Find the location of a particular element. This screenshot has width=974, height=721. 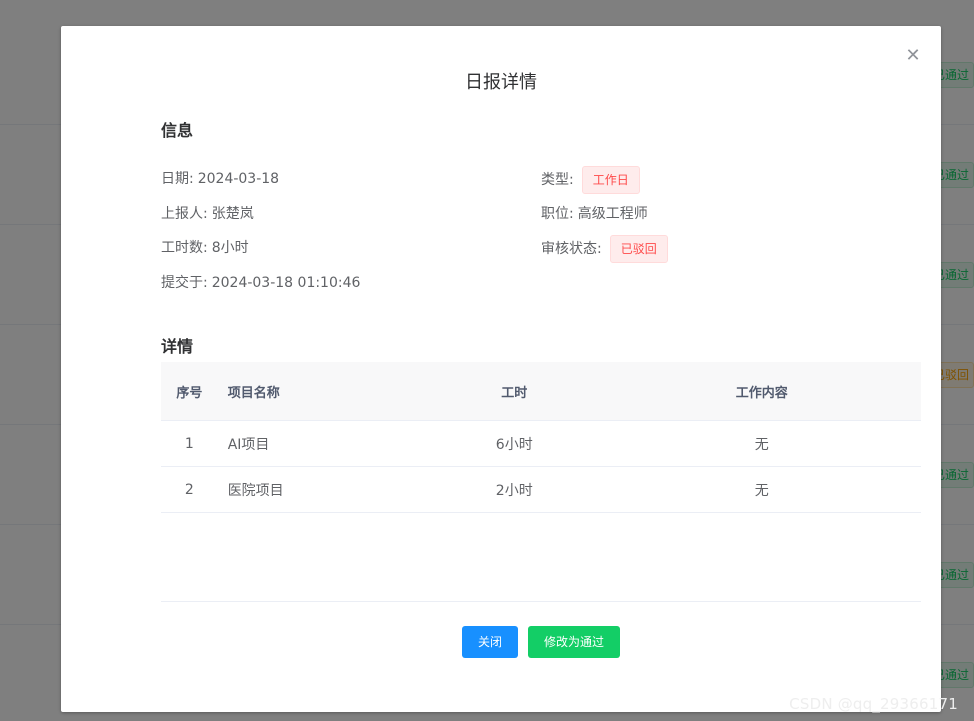

info-reporter: 上报人: 张楚岚 is located at coordinates (207, 214).